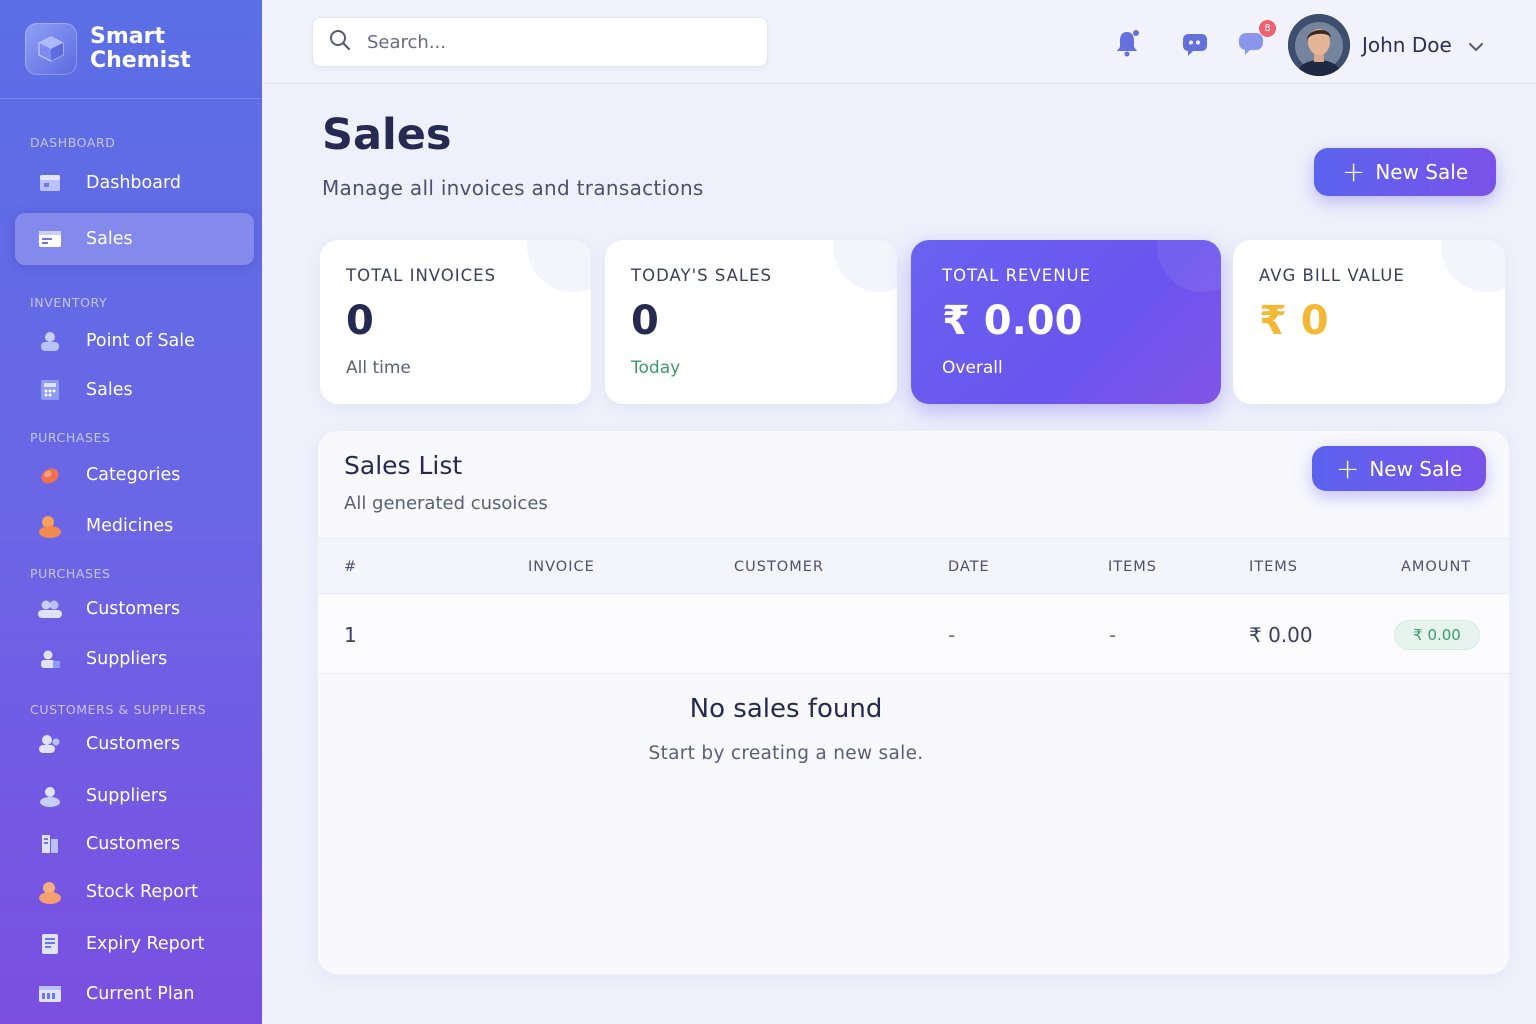 The height and width of the screenshot is (1024, 1536). Describe the element at coordinates (50, 526) in the screenshot. I see `medicines-icon` at that location.